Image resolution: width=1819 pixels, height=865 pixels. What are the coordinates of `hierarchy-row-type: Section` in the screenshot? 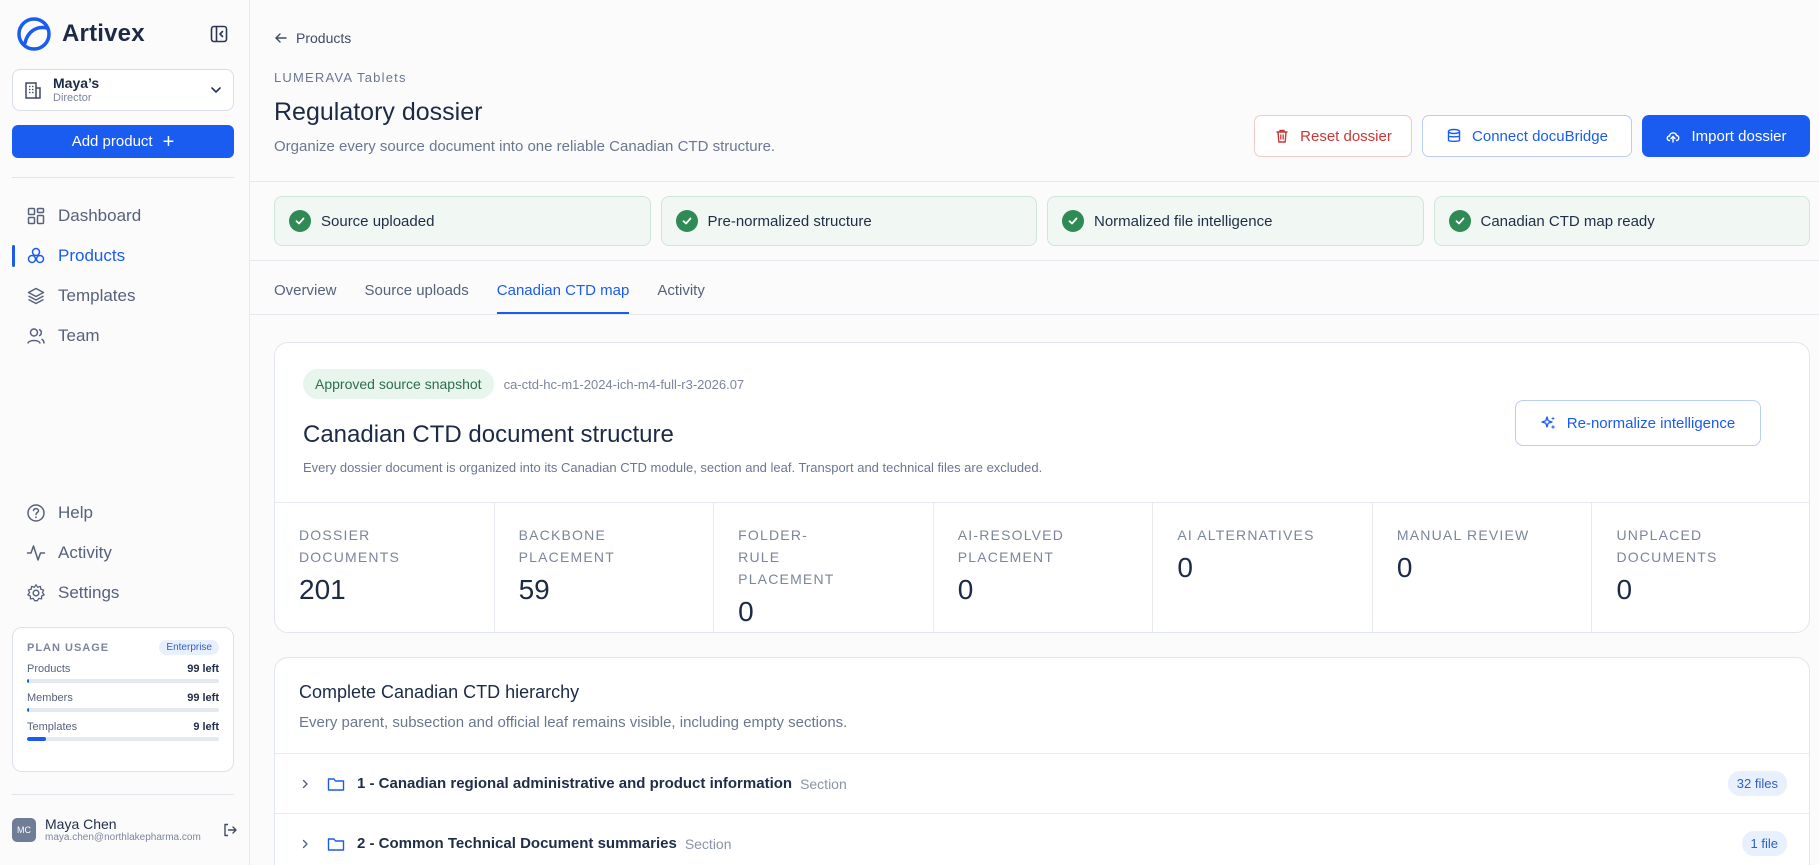 It's located at (823, 783).